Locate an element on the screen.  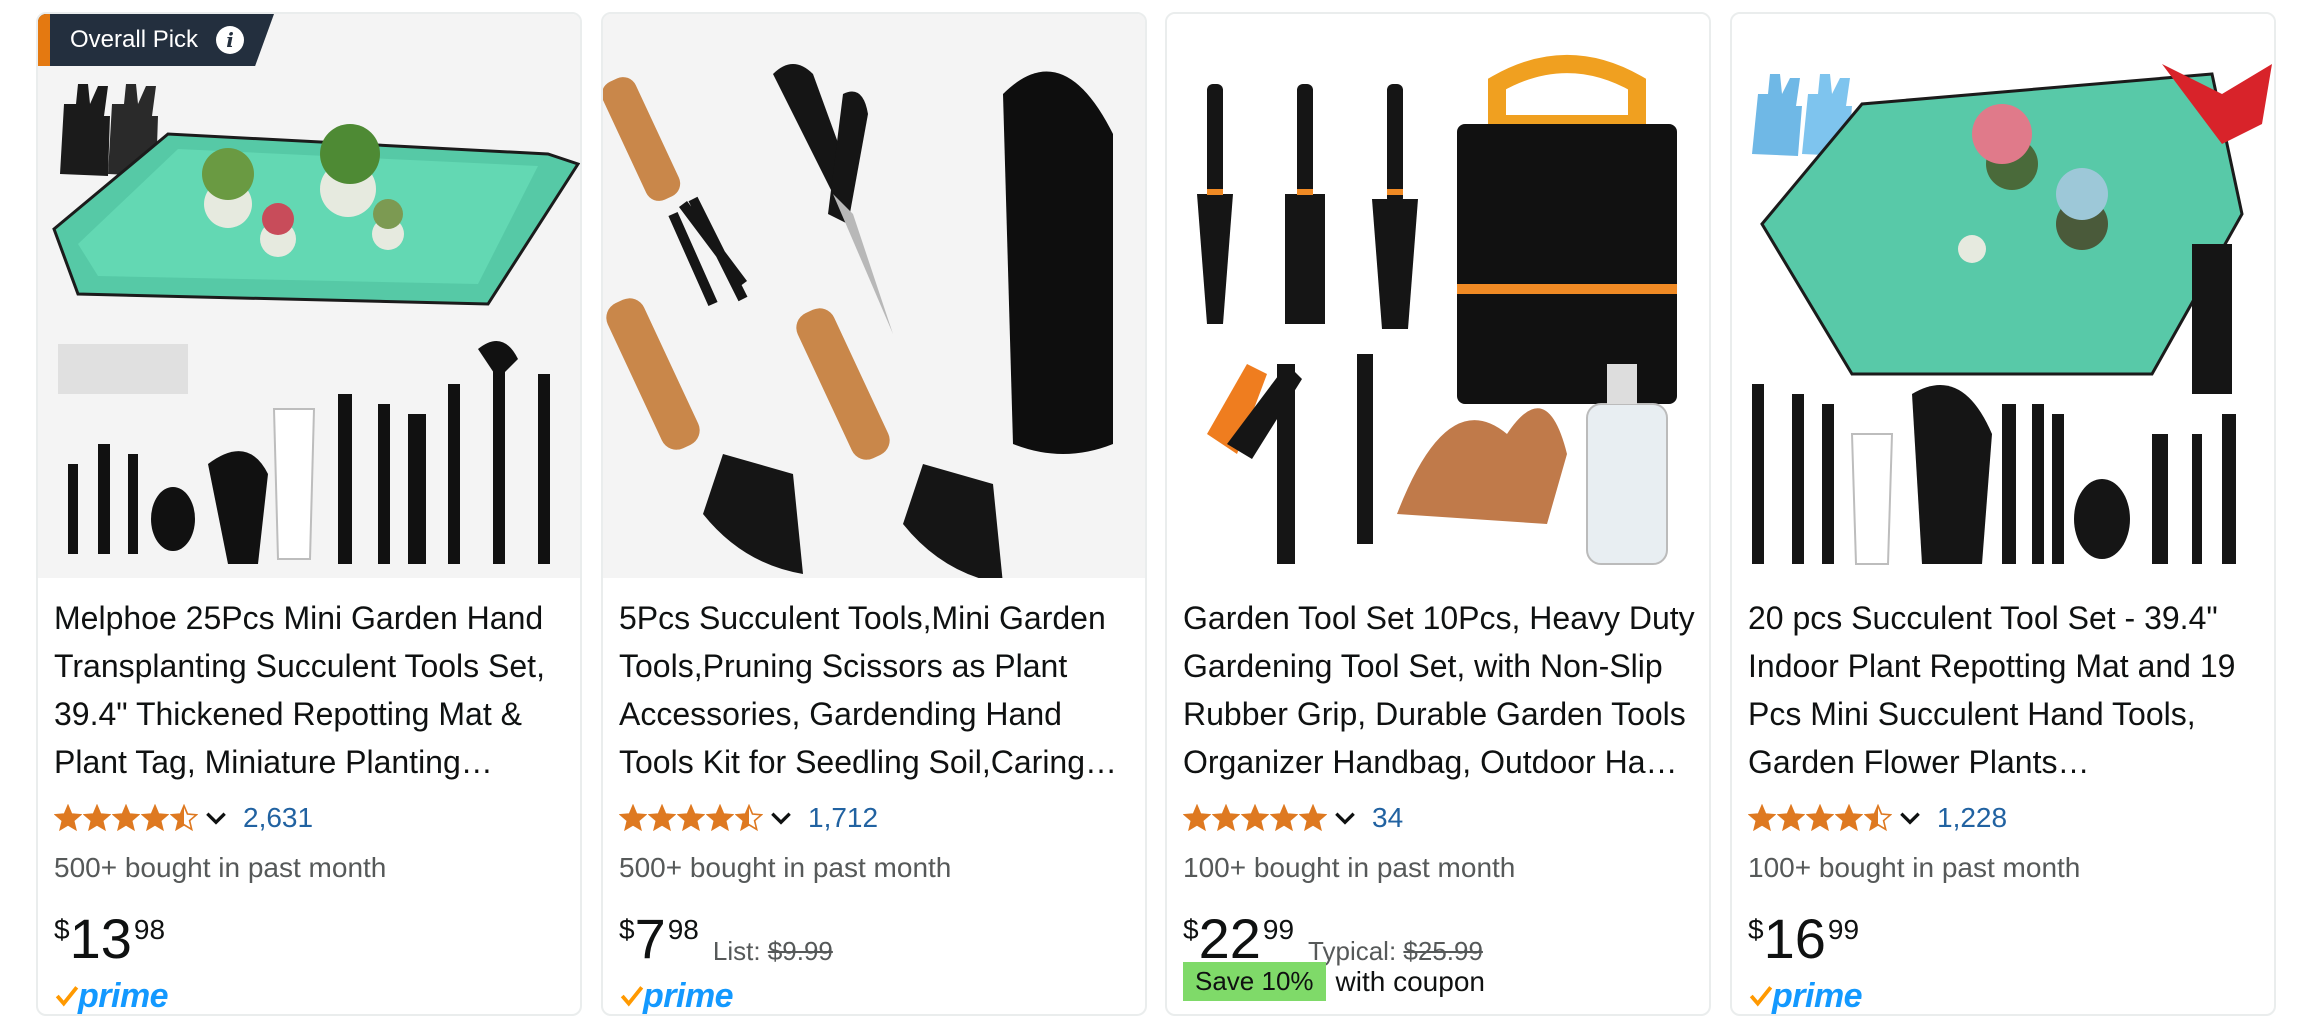
price-whole: 13 is located at coordinates (100, 938).